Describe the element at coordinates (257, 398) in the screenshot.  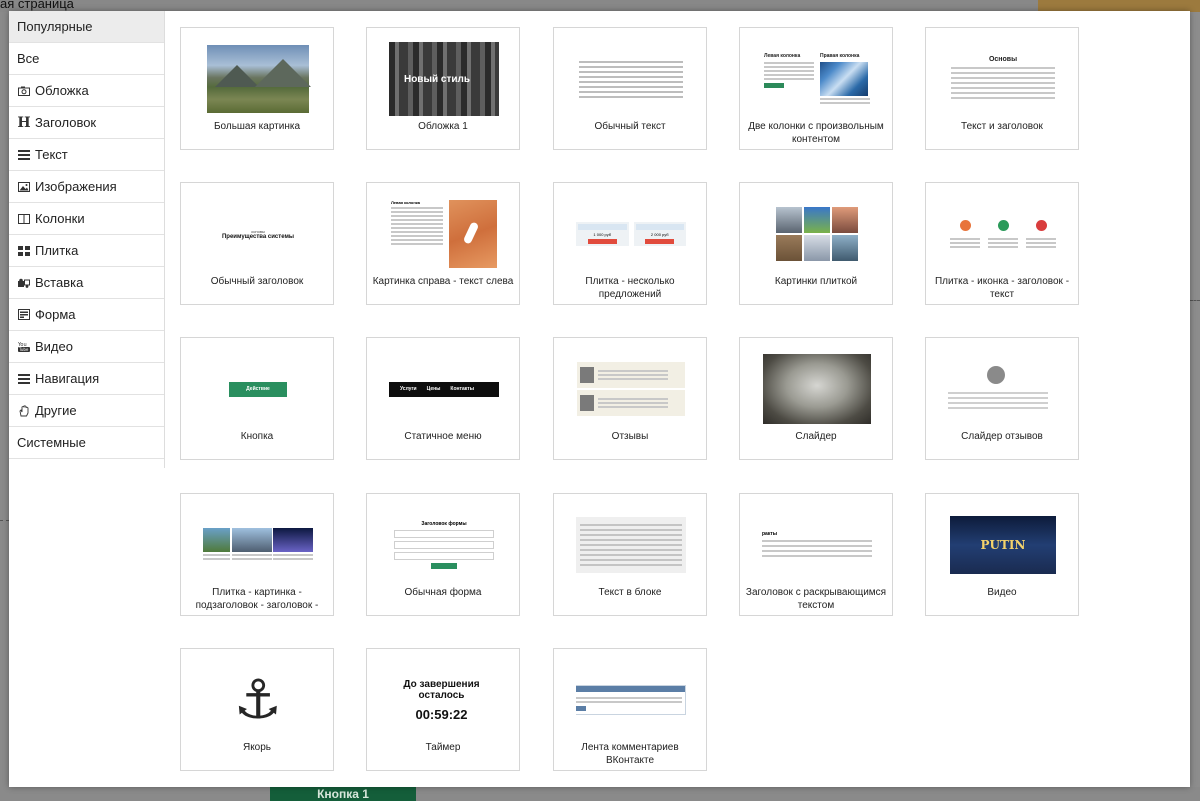
I see `block-card-button: Действие Кнопка` at that location.